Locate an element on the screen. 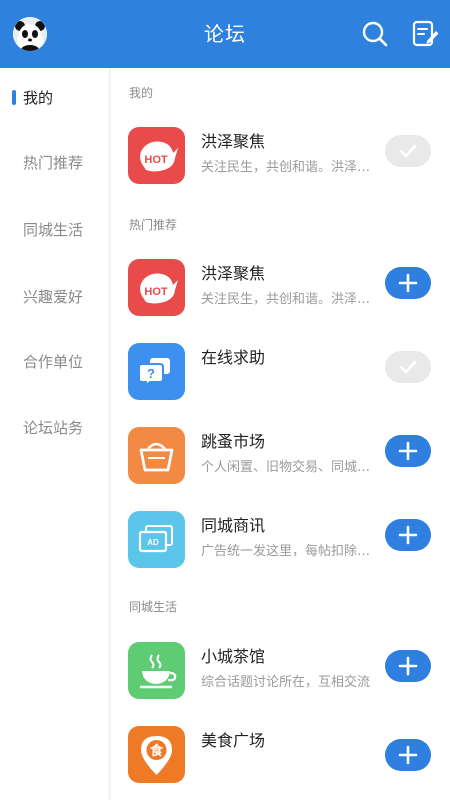  search-button is located at coordinates (375, 34).